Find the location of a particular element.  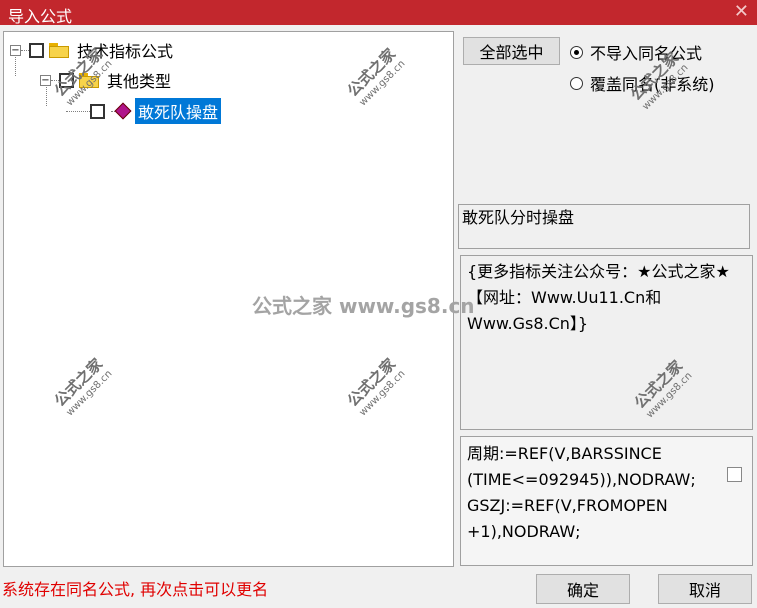

tree-node-label: 其他类型 is located at coordinates (139, 81).